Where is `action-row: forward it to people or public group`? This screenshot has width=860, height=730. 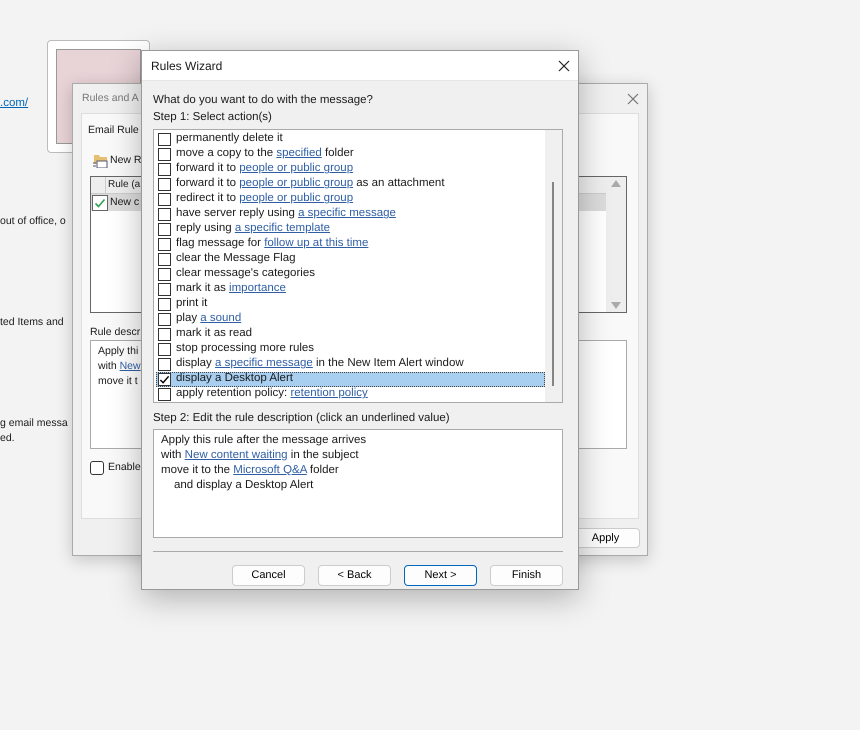 action-row: forward it to people or public group is located at coordinates (350, 169).